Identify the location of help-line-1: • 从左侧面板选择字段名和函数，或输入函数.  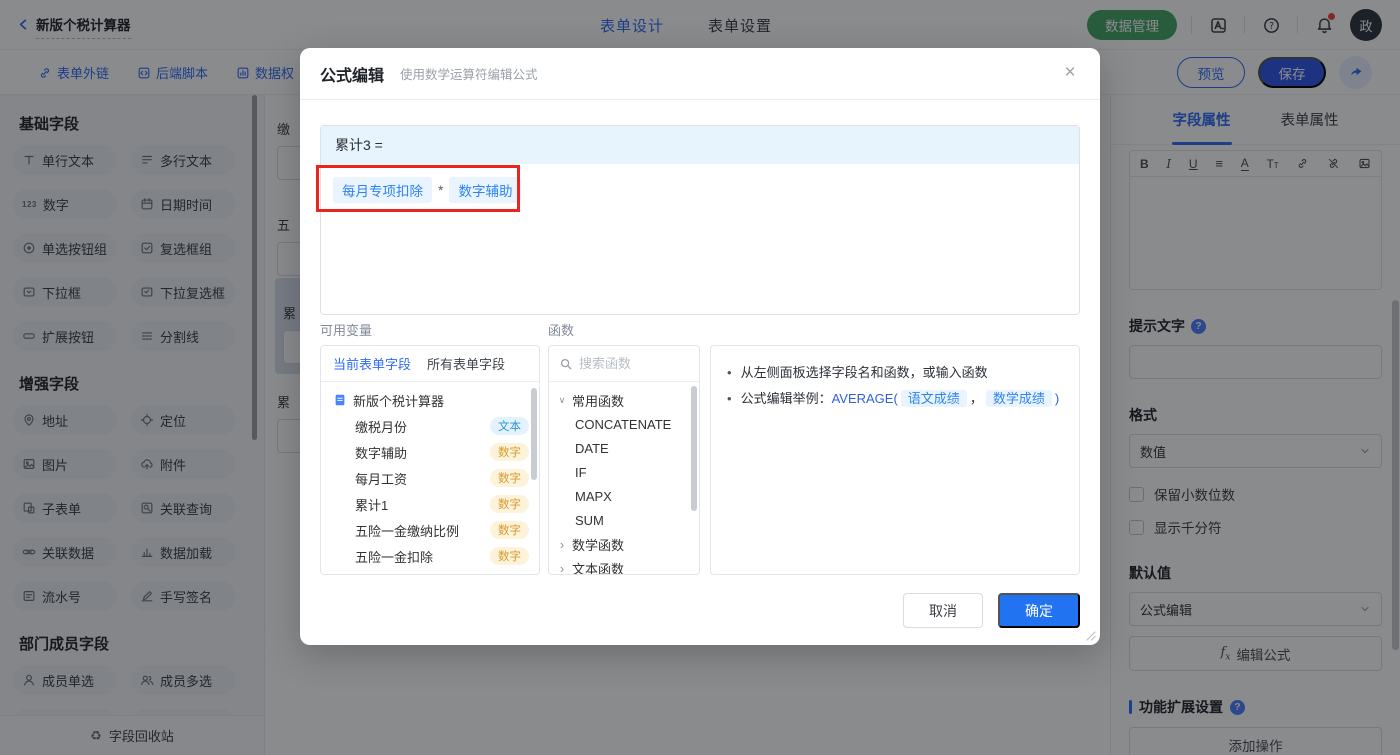
(895, 373).